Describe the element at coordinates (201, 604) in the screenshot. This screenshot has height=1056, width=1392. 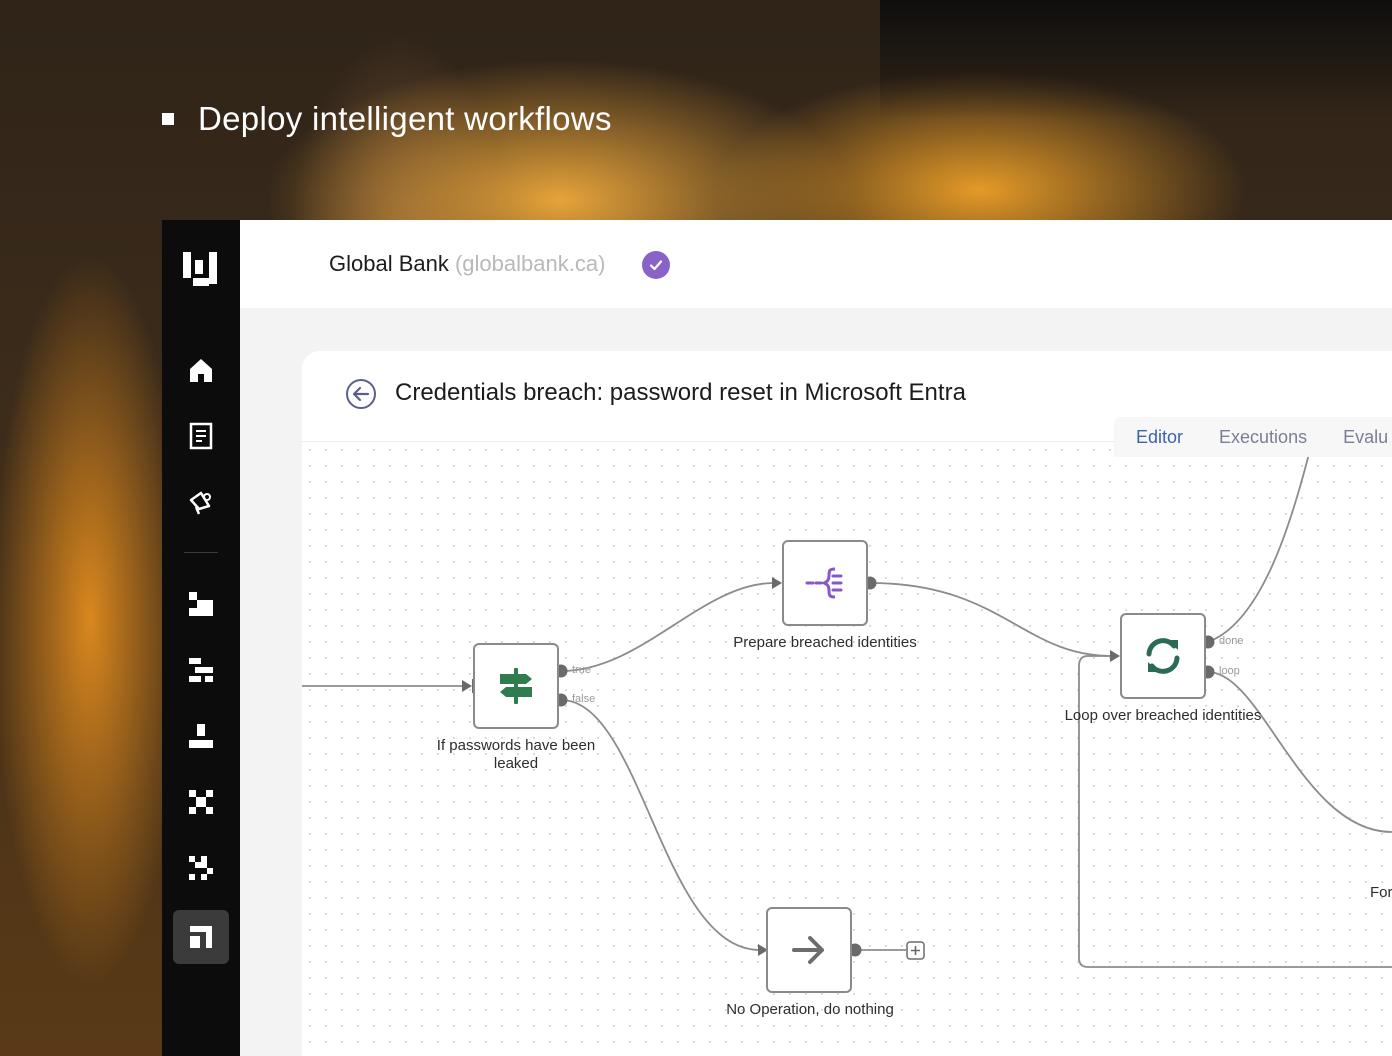
I see `pixel-grid-icon` at that location.